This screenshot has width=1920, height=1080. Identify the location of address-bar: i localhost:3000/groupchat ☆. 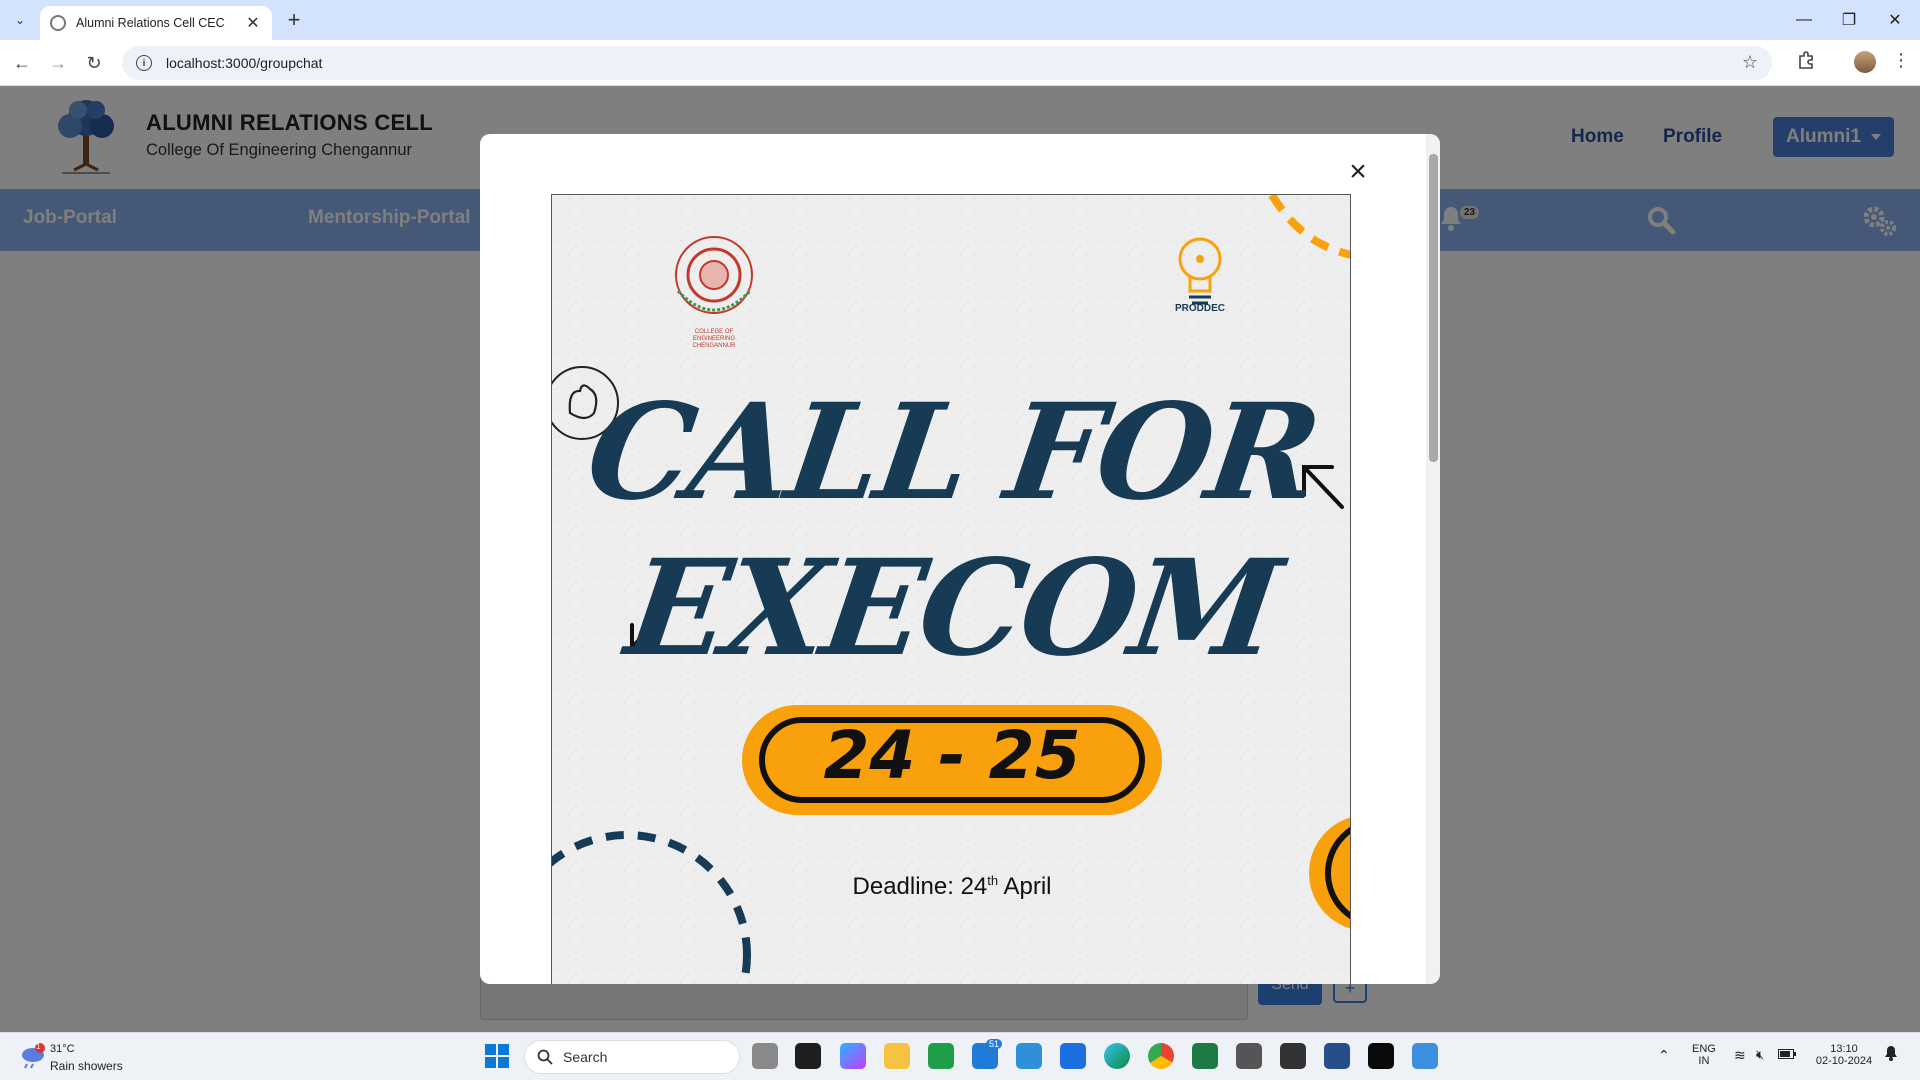
(947, 63).